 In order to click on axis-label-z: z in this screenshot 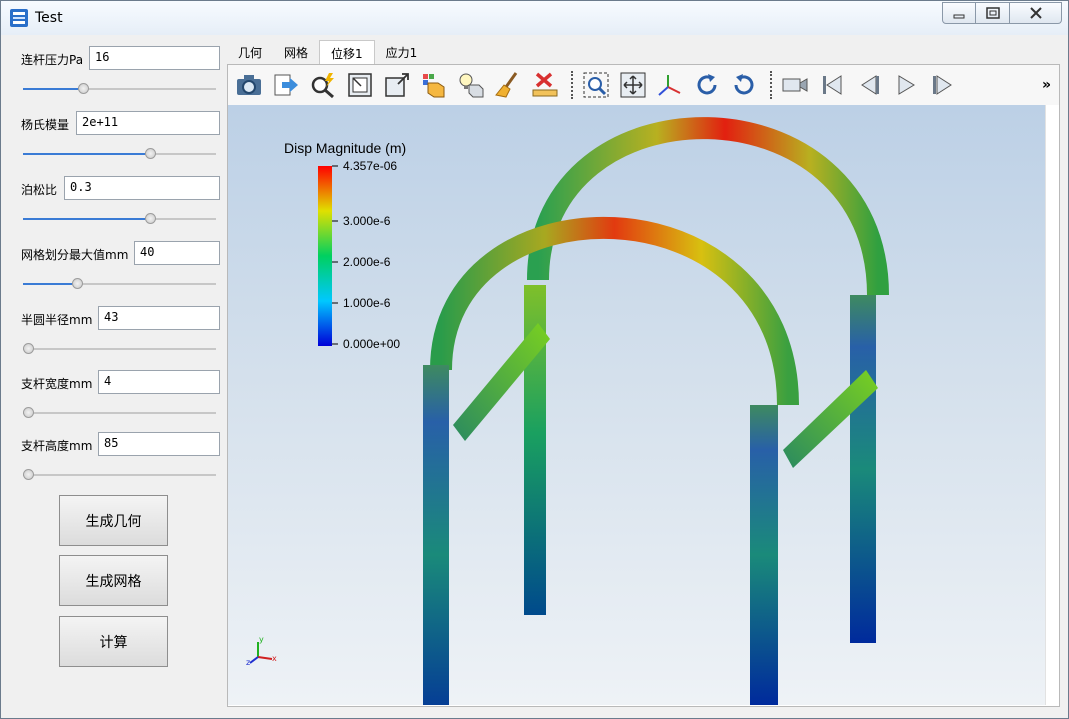, I will do `click(248, 662)`.